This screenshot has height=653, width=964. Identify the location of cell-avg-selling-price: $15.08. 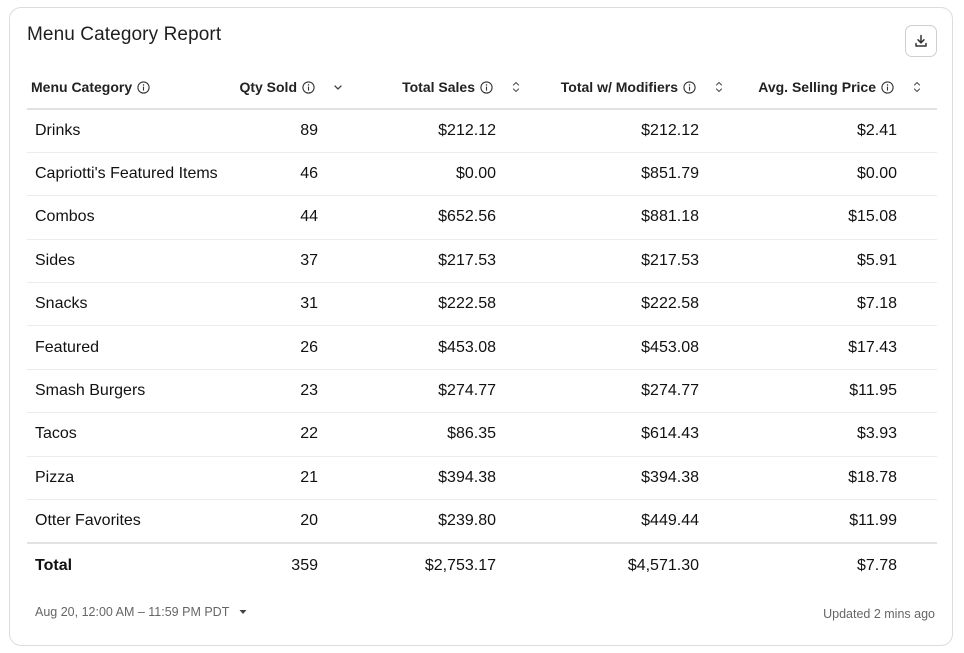
(838, 217).